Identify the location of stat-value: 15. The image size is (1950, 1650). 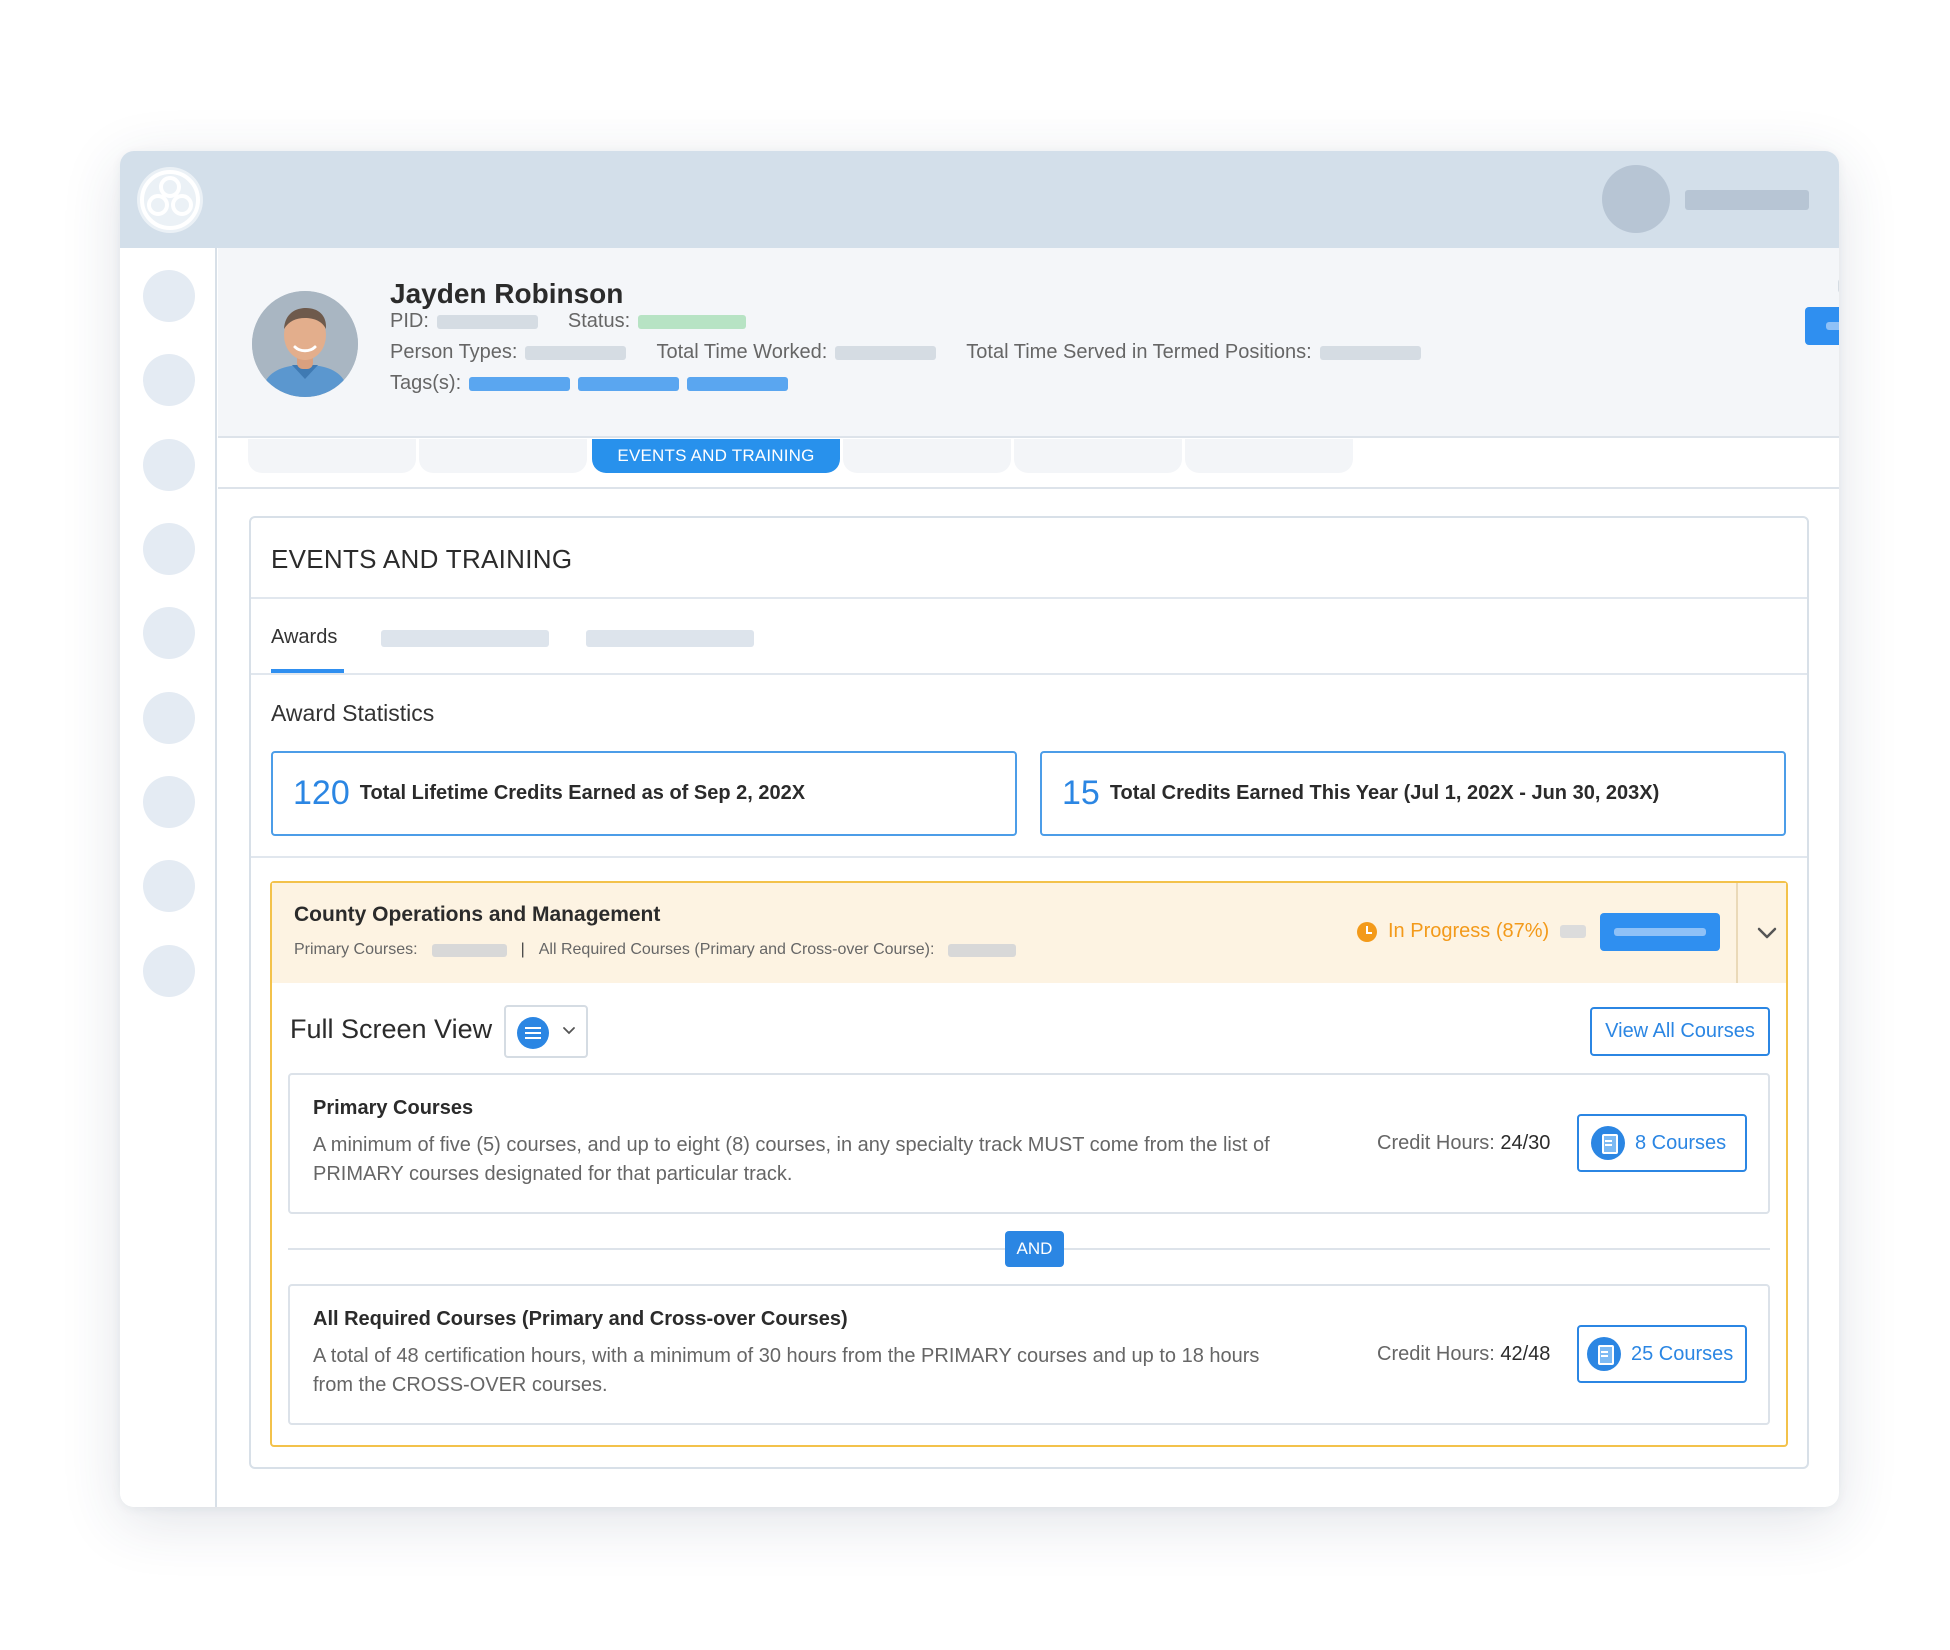
(1081, 793).